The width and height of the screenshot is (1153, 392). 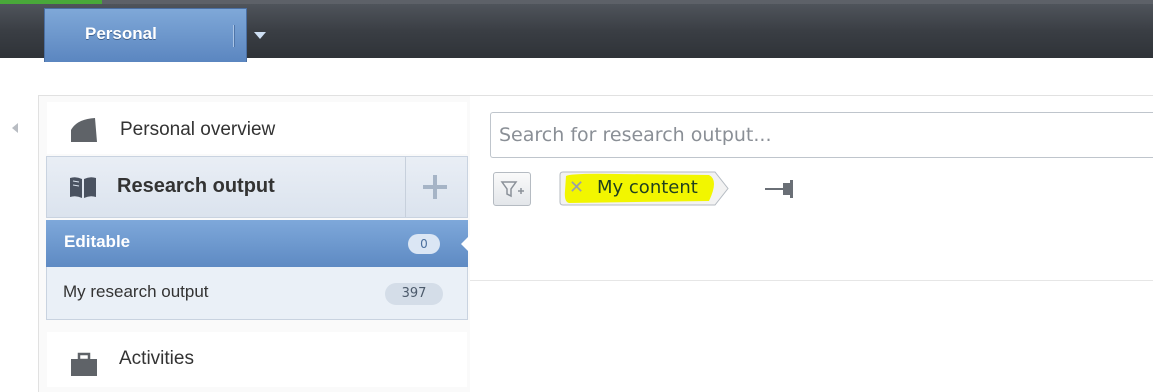 I want to click on filter-chip-label: My content, so click(x=647, y=187).